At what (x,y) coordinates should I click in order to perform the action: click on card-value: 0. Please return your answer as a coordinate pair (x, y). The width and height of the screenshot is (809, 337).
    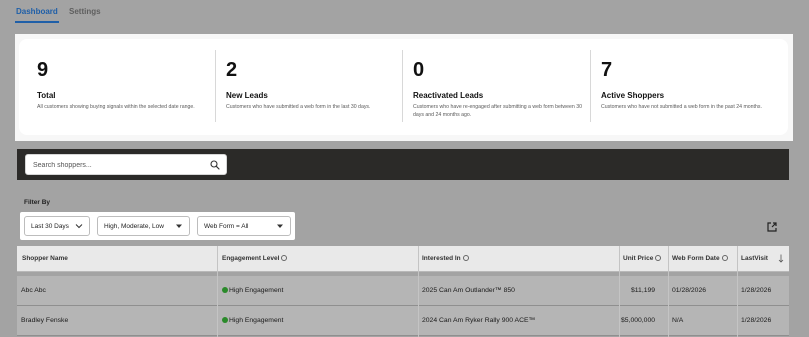
    Looking at the image, I should click on (419, 70).